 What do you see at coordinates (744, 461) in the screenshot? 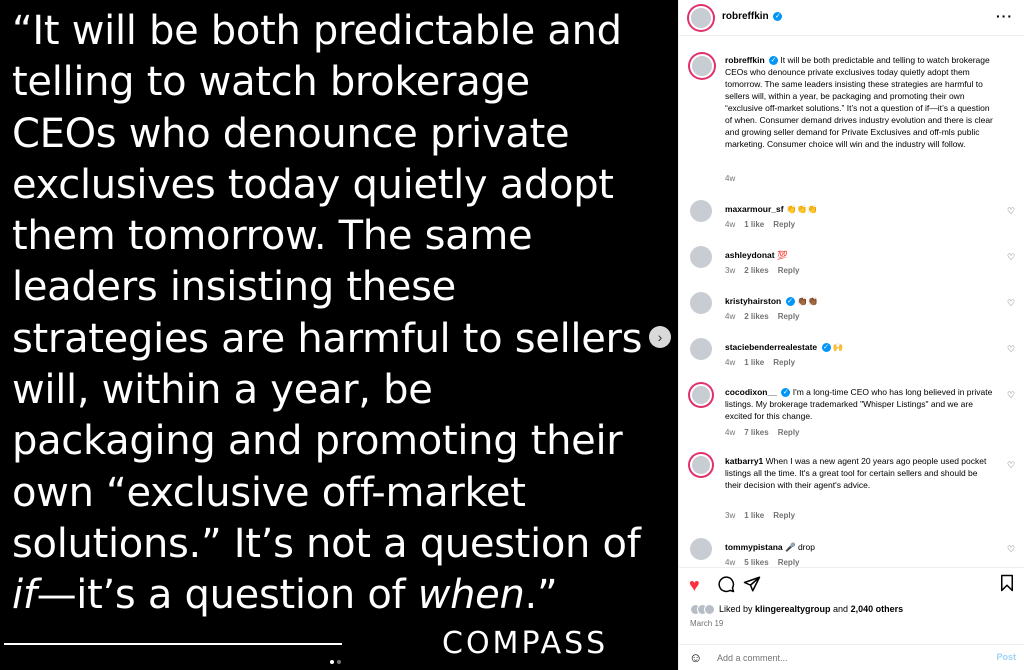
I see `comment-username: katbarry1` at bounding box center [744, 461].